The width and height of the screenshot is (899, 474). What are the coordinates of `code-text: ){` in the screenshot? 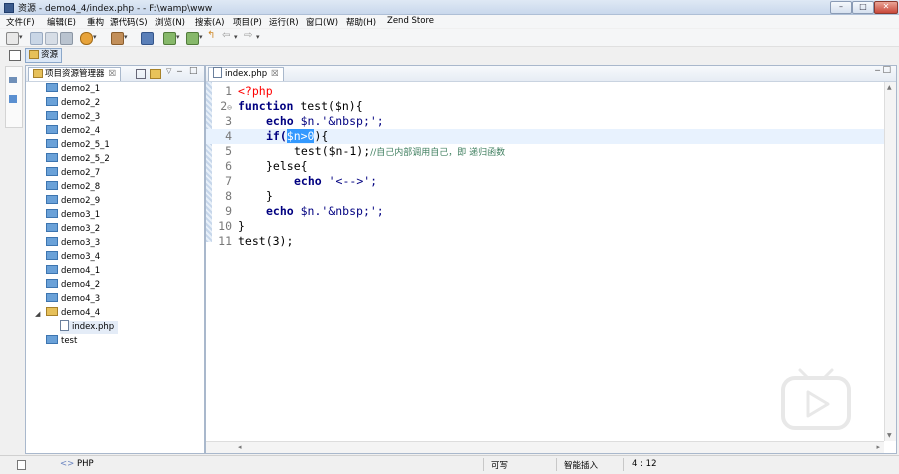 It's located at (321, 136).